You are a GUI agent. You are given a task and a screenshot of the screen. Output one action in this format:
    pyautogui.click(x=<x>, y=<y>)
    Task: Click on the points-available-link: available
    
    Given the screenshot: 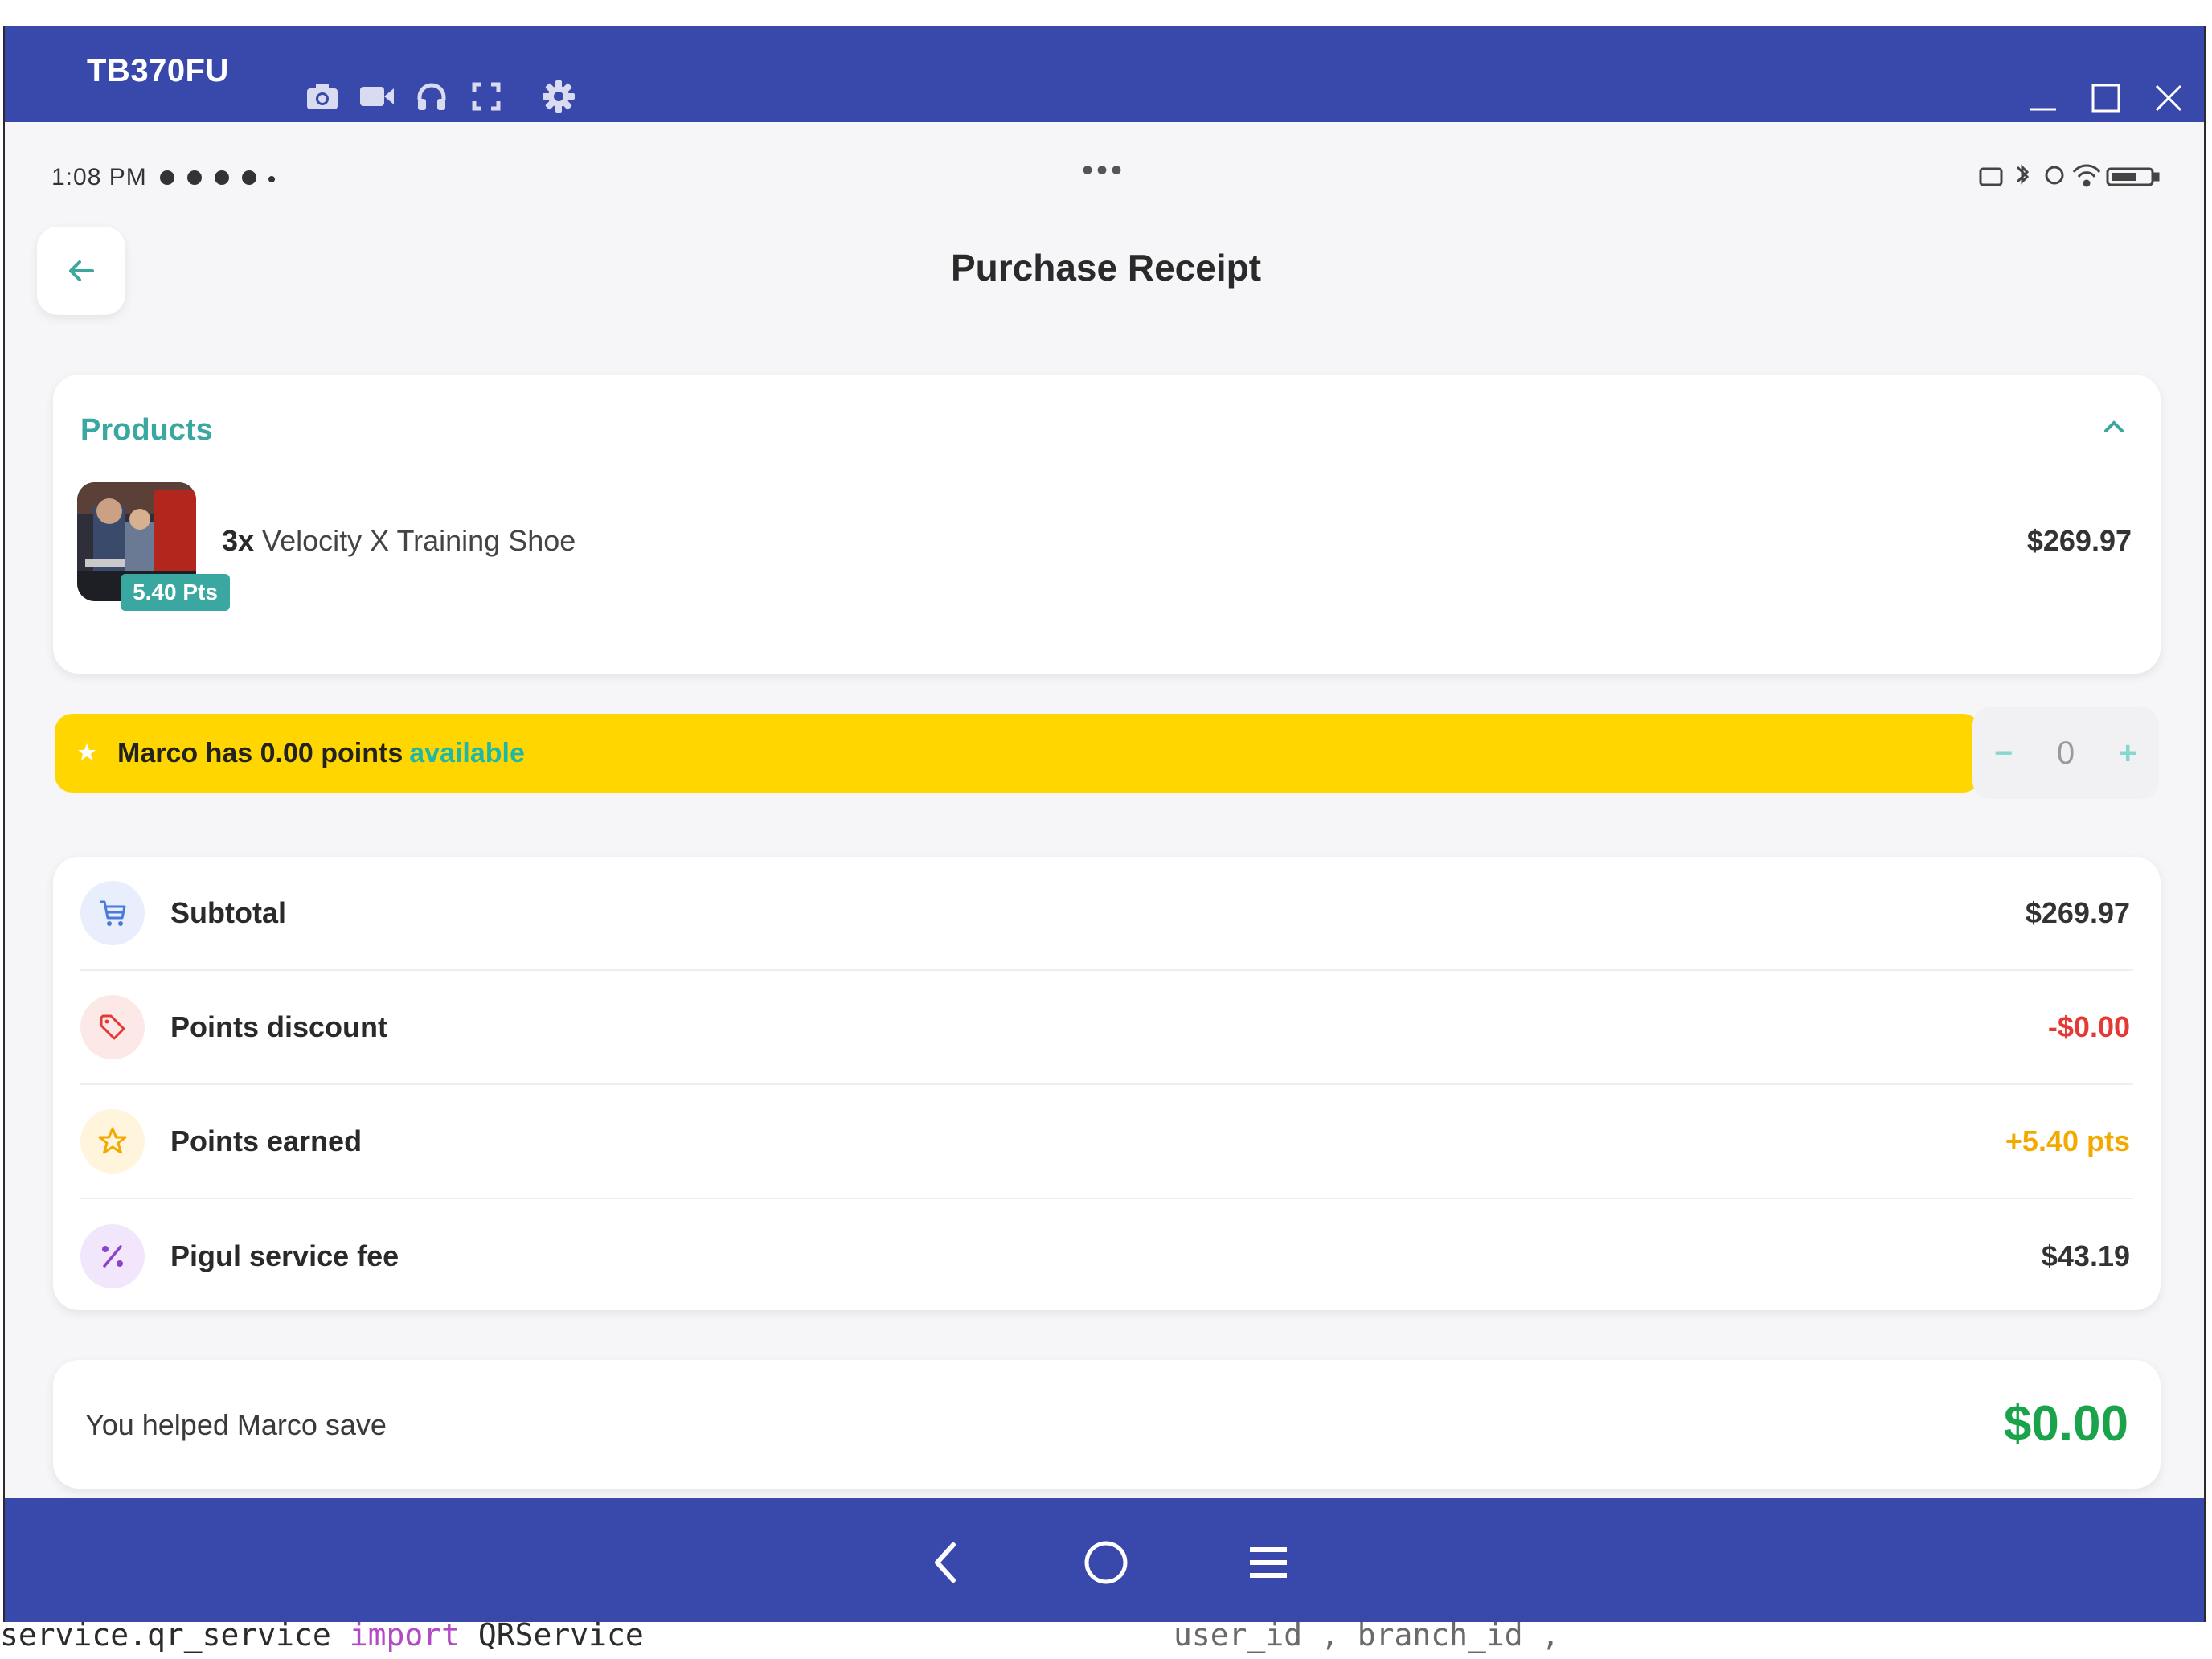 What is the action you would take?
    pyautogui.click(x=467, y=753)
    